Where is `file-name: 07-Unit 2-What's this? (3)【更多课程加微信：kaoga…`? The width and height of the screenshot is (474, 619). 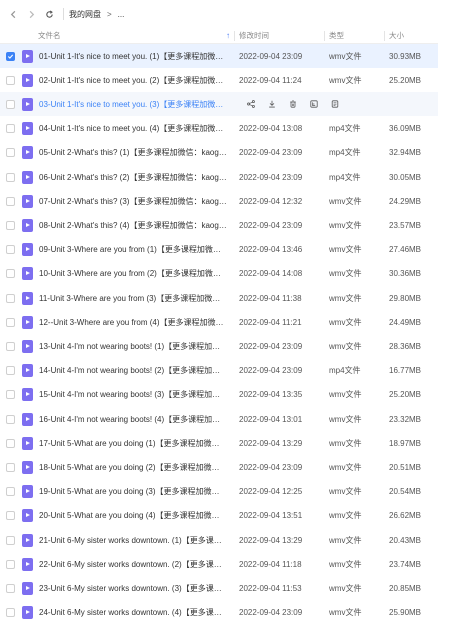 file-name: 07-Unit 2-What's this? (3)【更多课程加微信：kaoga… is located at coordinates (133, 201).